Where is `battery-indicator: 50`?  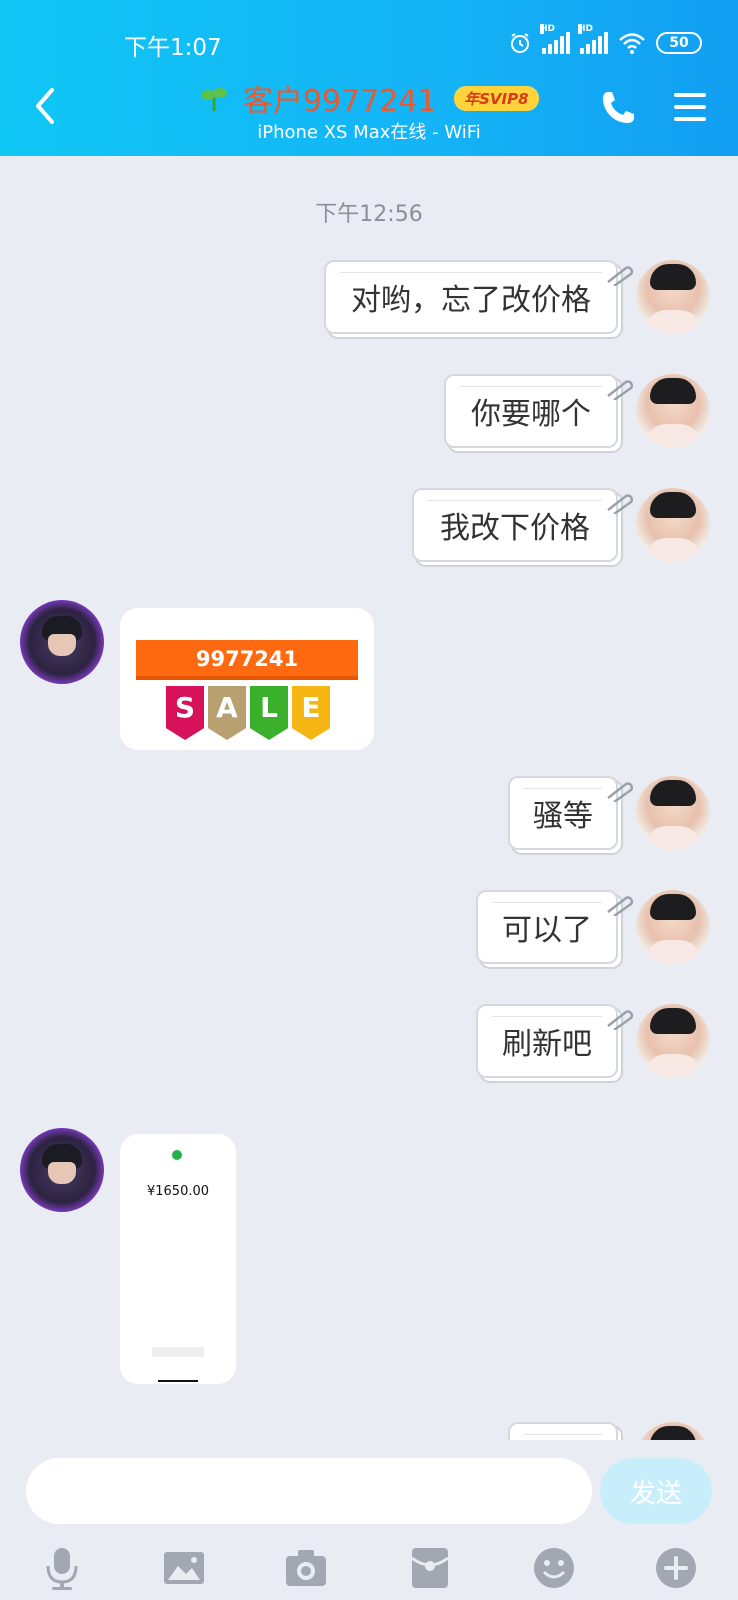
battery-indicator: 50 is located at coordinates (679, 43).